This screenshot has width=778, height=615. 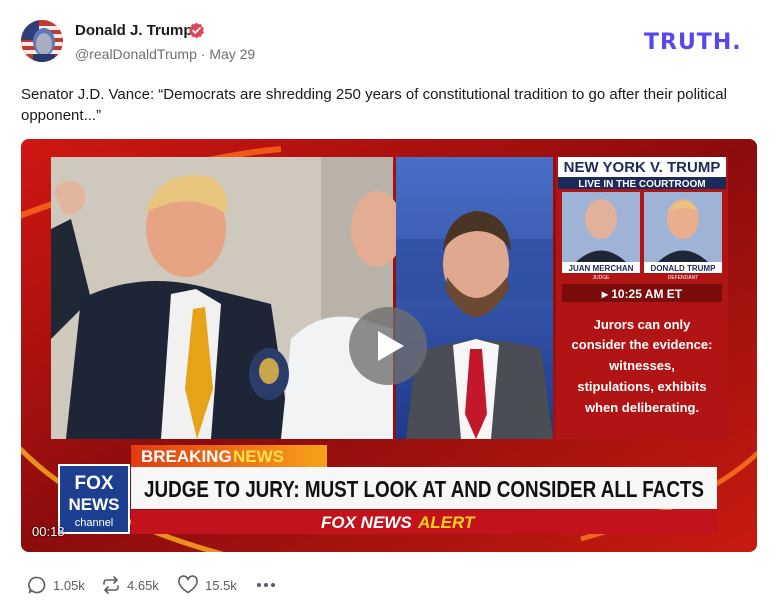 I want to click on play-icon, so click(x=391, y=346).